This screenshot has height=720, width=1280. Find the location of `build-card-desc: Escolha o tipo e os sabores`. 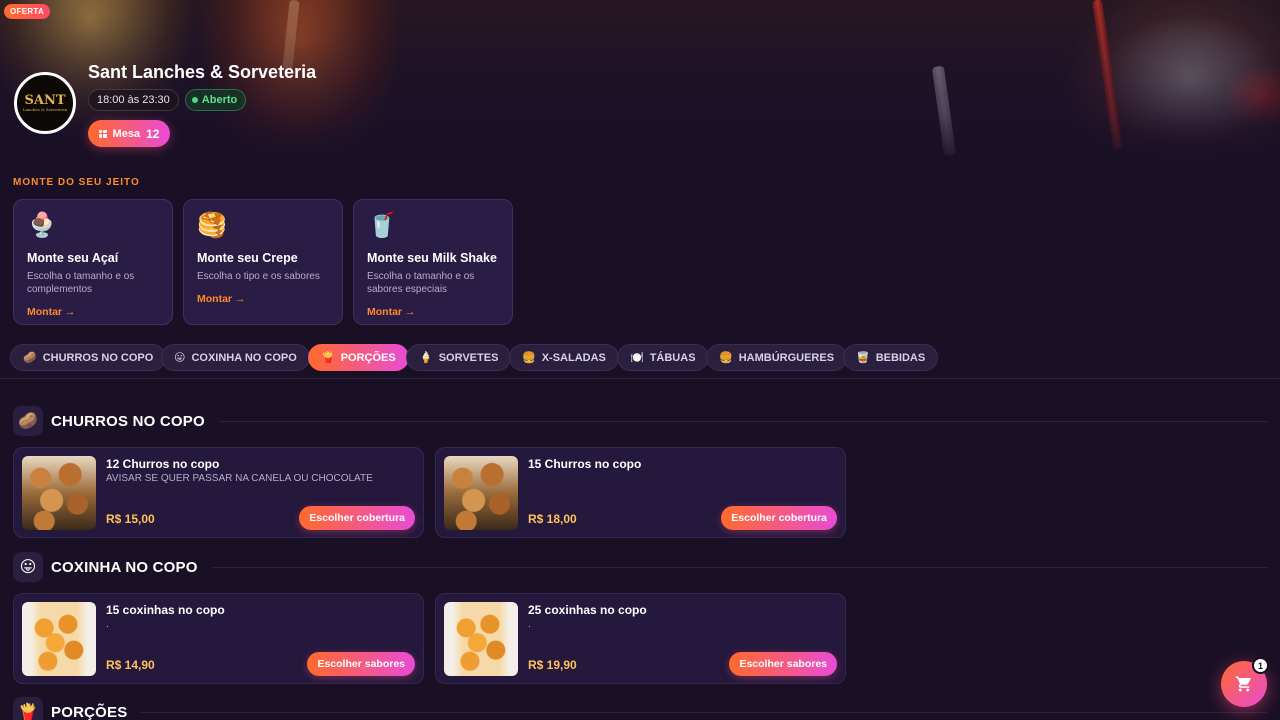

build-card-desc: Escolha o tipo e os sabores is located at coordinates (258, 276).